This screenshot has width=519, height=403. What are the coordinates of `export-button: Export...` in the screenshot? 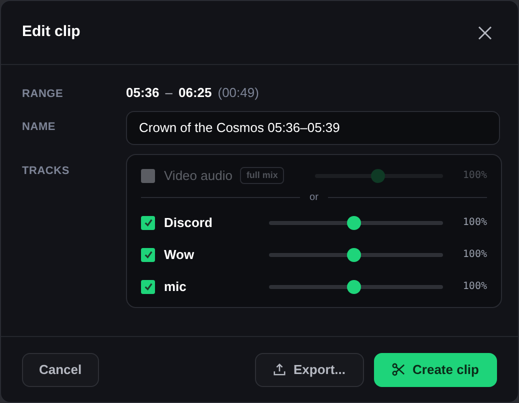 It's located at (309, 369).